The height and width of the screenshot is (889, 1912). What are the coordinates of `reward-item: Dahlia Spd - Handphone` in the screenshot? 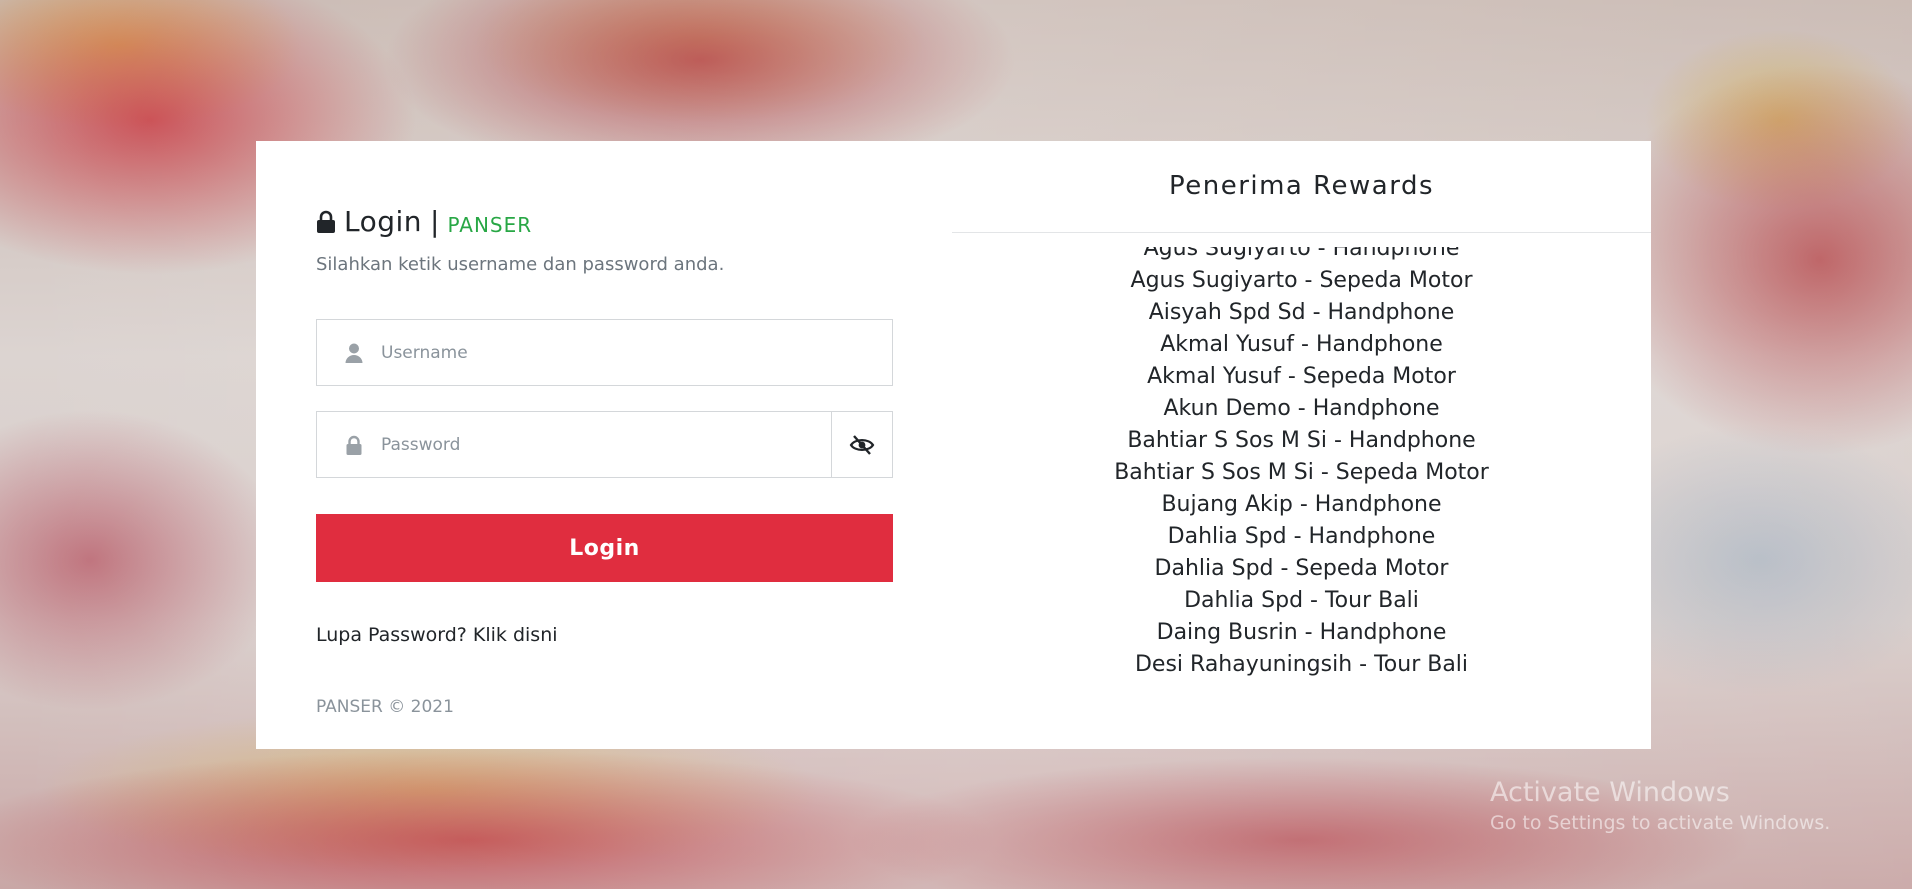 It's located at (1301, 536).